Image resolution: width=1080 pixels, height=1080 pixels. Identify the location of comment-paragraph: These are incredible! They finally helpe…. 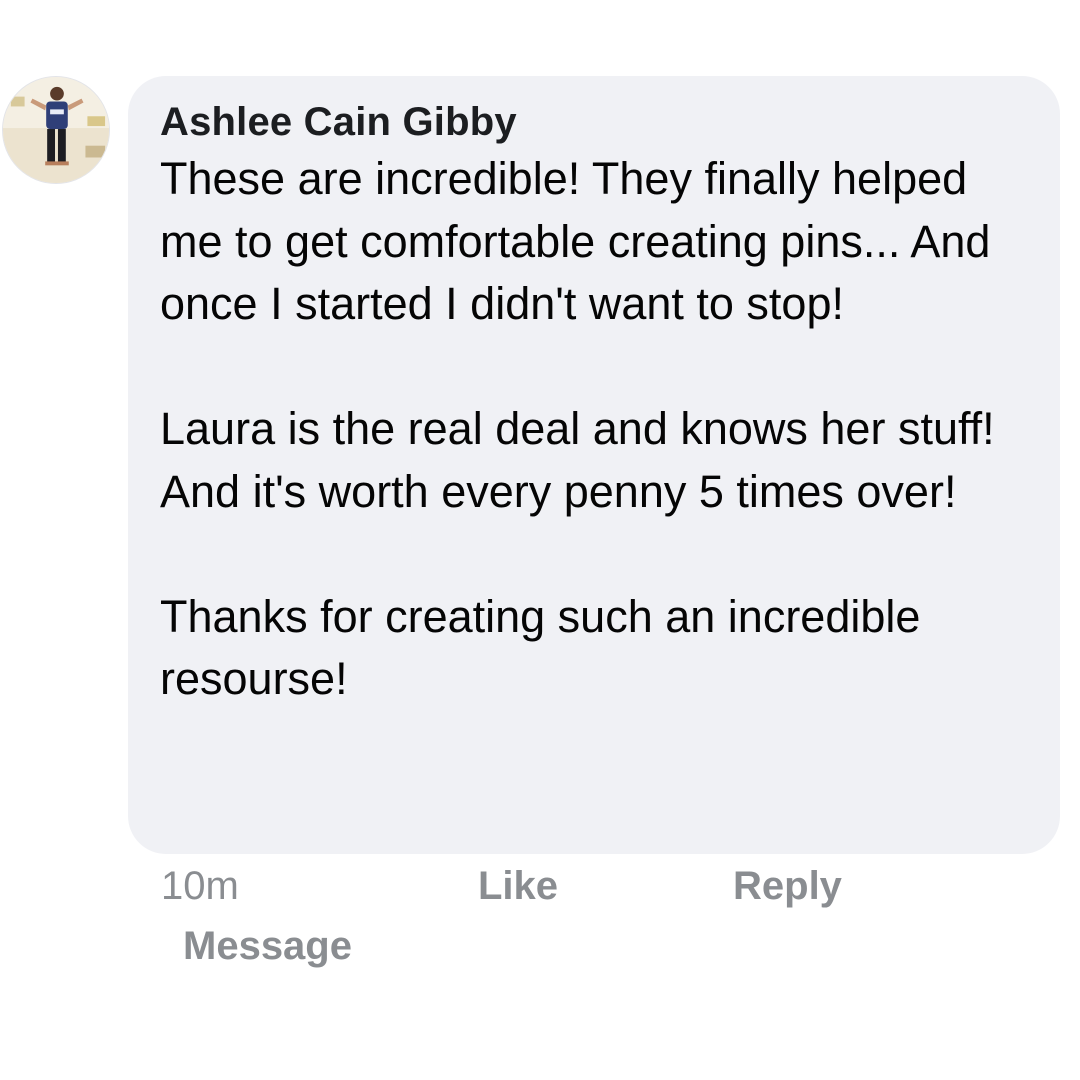
(575, 241).